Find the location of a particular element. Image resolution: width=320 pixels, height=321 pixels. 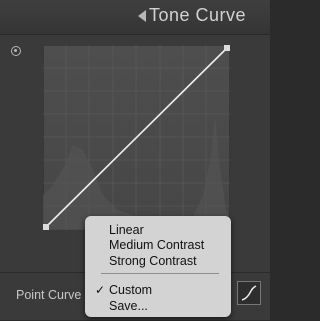

collapse-arrow-icon is located at coordinates (142, 16).